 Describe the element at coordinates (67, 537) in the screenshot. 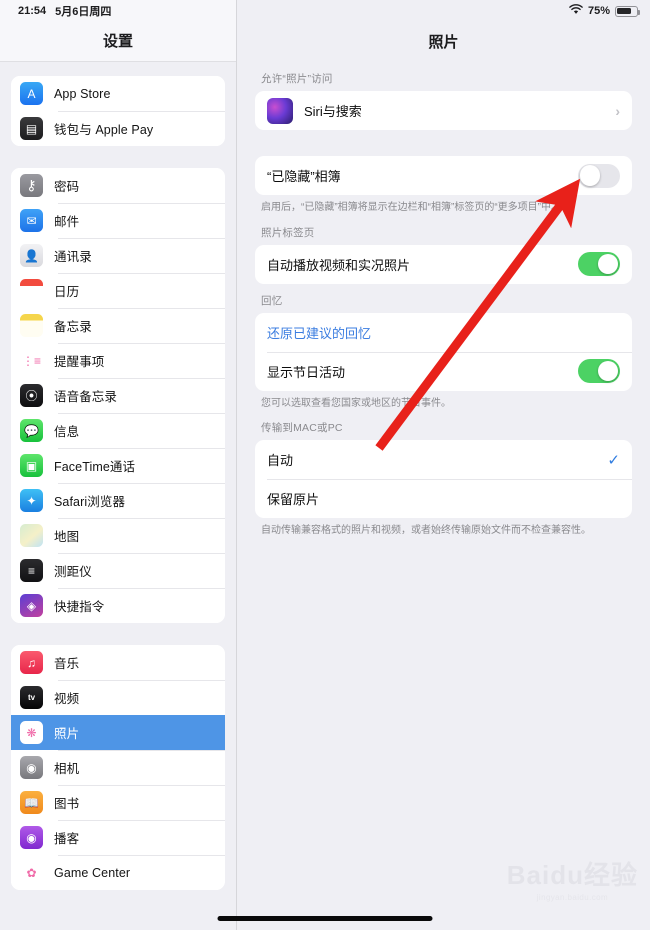

I see `sidebar-item-label: 地图` at that location.